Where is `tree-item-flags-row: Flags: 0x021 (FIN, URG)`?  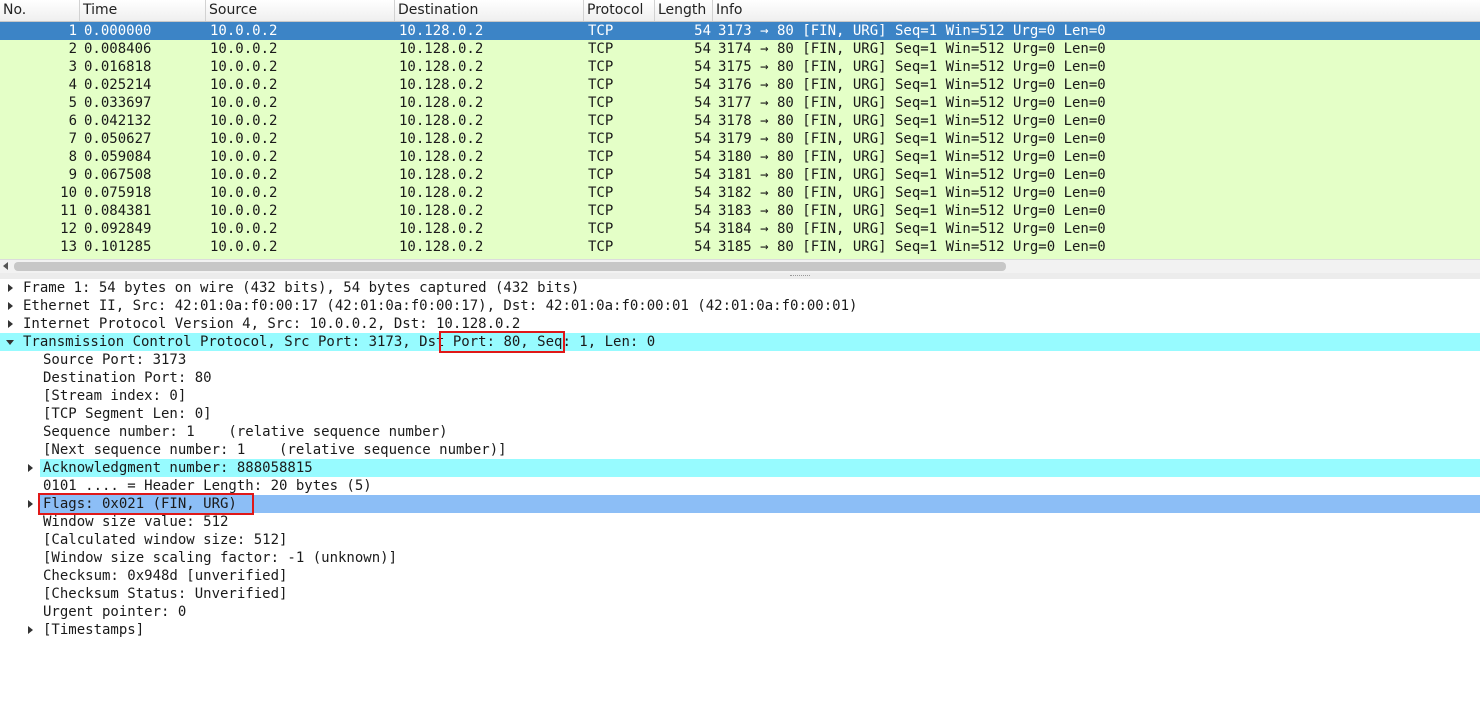 tree-item-flags-row: Flags: 0x021 (FIN, URG) is located at coordinates (740, 504).